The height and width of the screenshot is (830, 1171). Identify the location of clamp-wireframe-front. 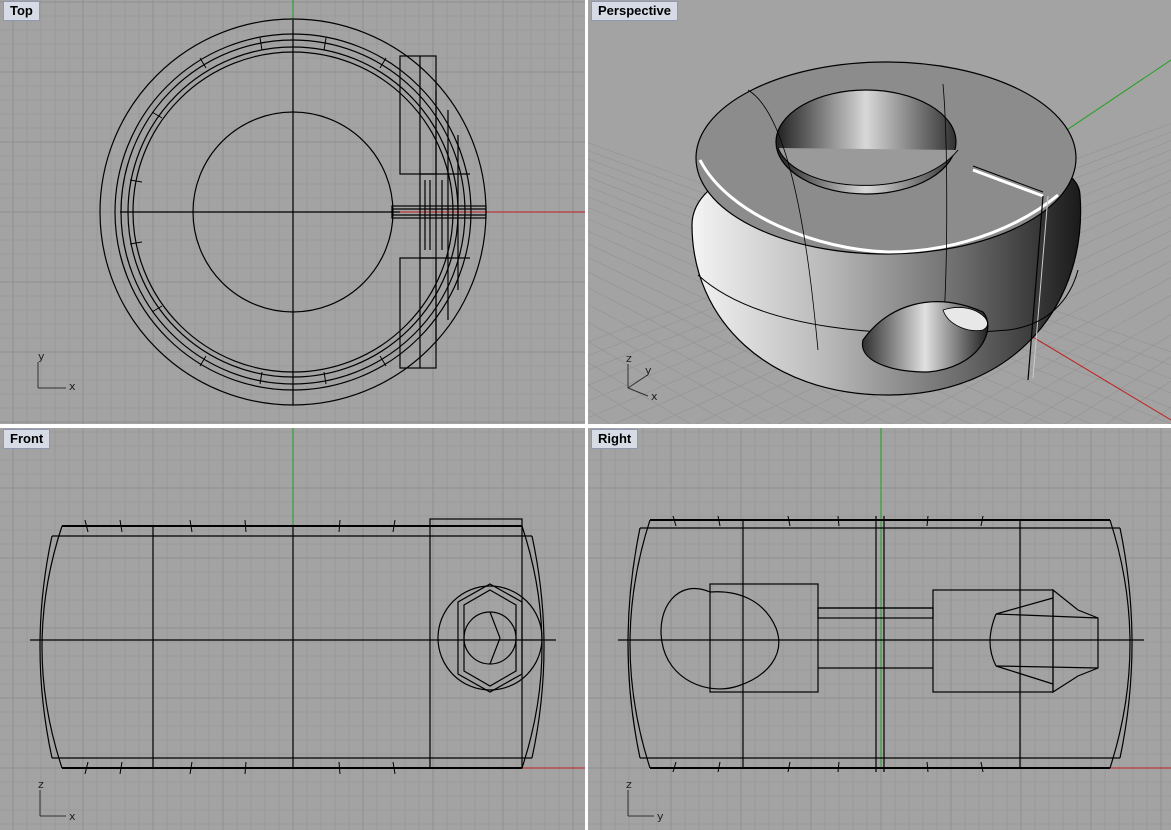
(293, 646).